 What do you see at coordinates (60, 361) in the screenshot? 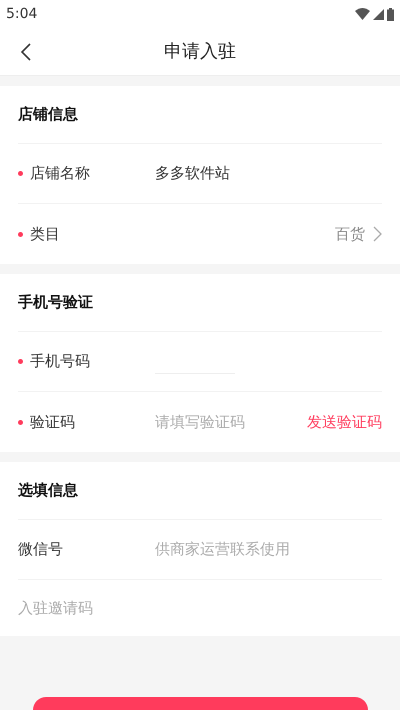
I see `field-label: 手机号码` at bounding box center [60, 361].